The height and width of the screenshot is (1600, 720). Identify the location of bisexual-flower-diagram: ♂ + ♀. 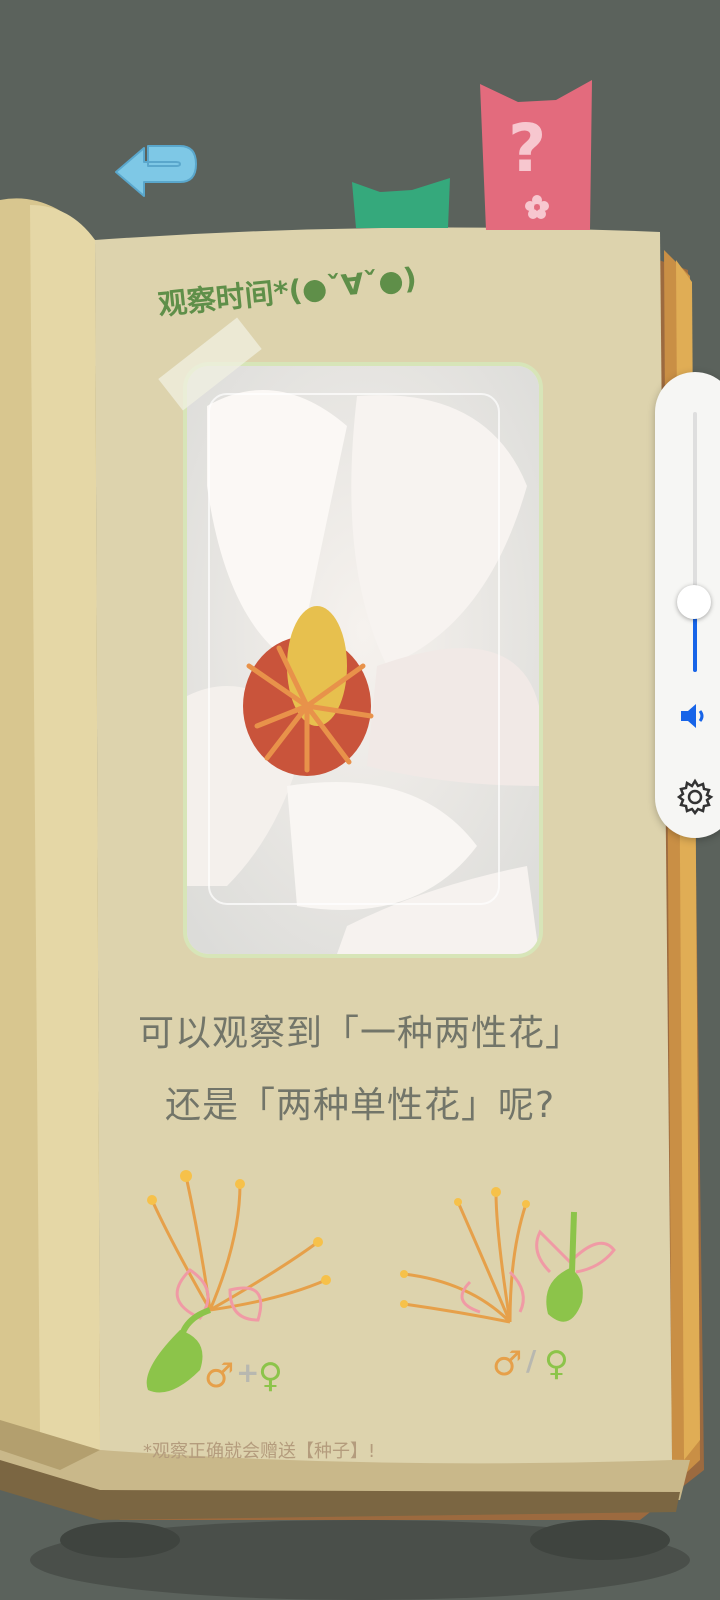
(240, 1292).